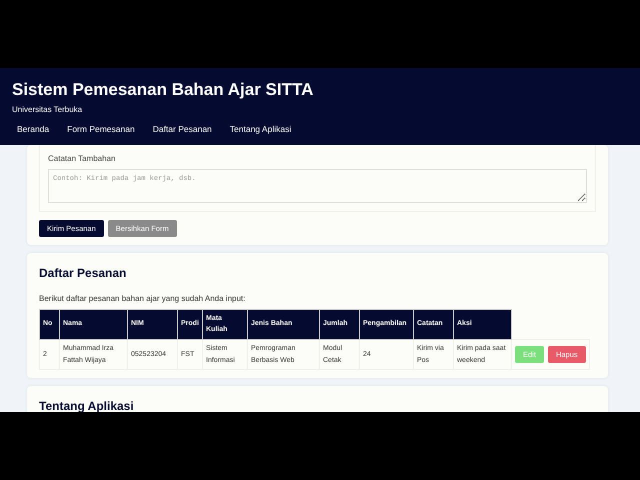 Image resolution: width=640 pixels, height=480 pixels. Describe the element at coordinates (82, 158) in the screenshot. I see `notes-label: Catatan Tambahan` at that location.